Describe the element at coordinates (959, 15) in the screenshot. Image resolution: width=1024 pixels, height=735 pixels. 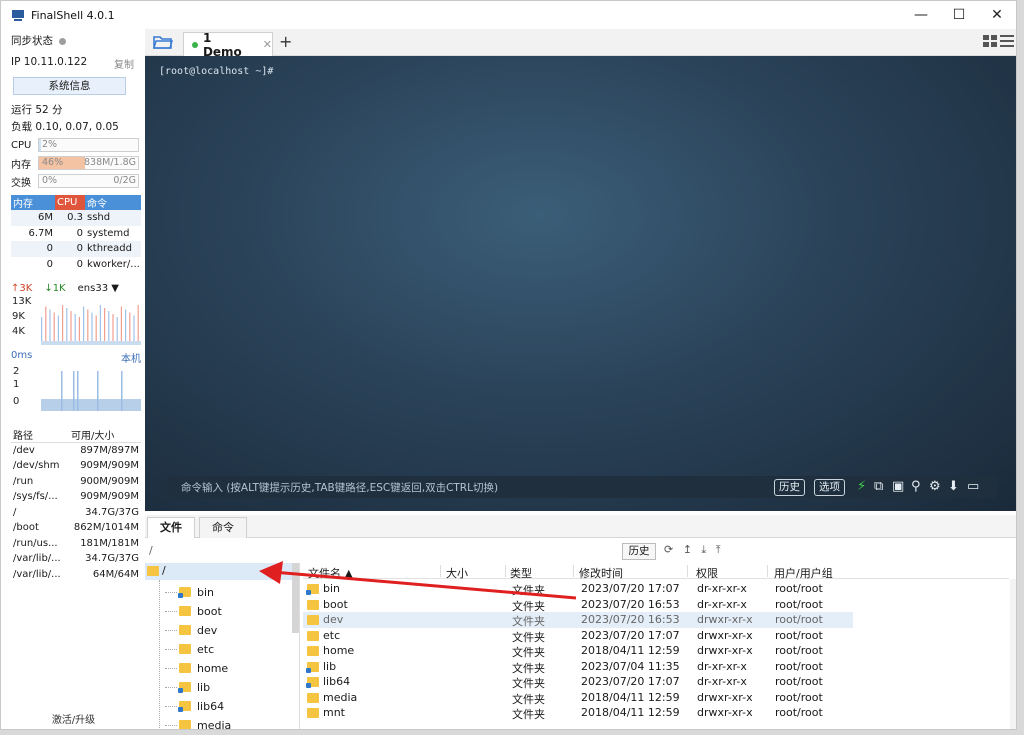
I see `maximize-button: ☐` at that location.